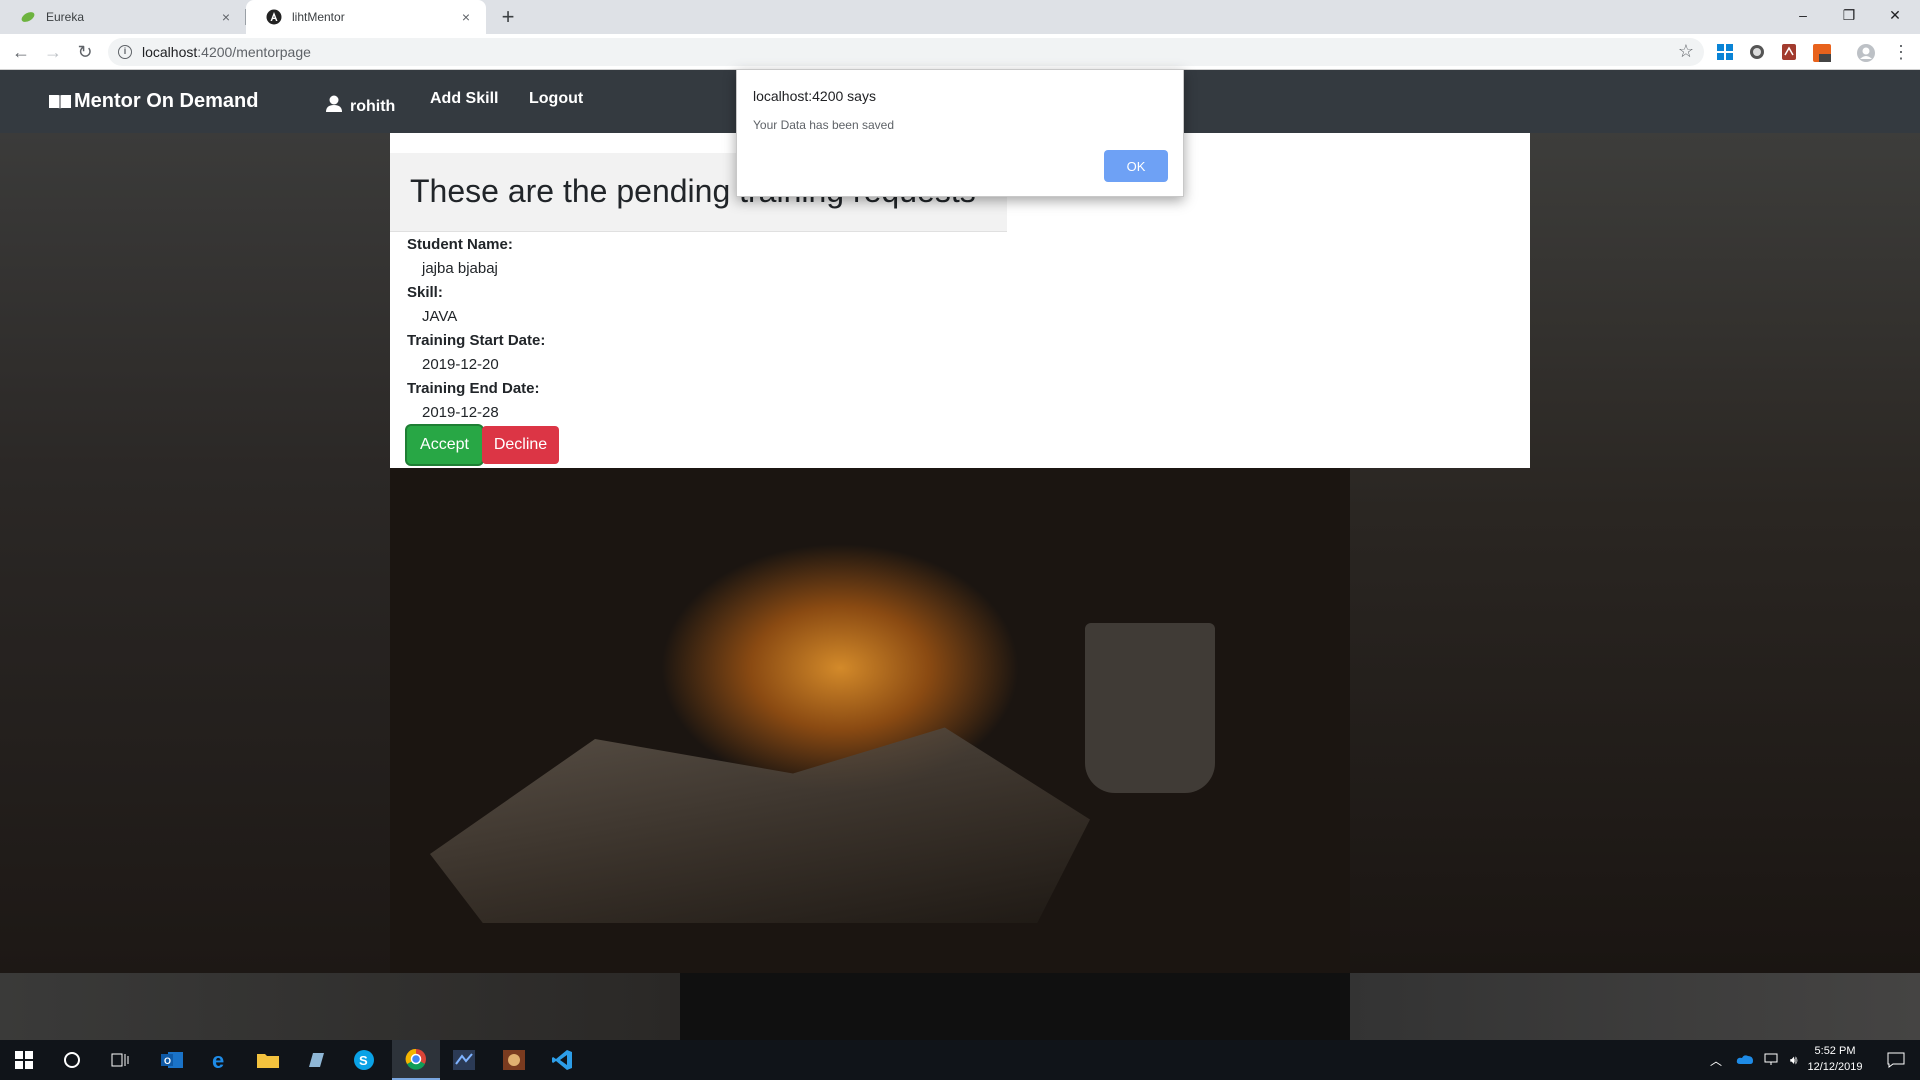  I want to click on dialog-message: Your Data has been saved, so click(823, 125).